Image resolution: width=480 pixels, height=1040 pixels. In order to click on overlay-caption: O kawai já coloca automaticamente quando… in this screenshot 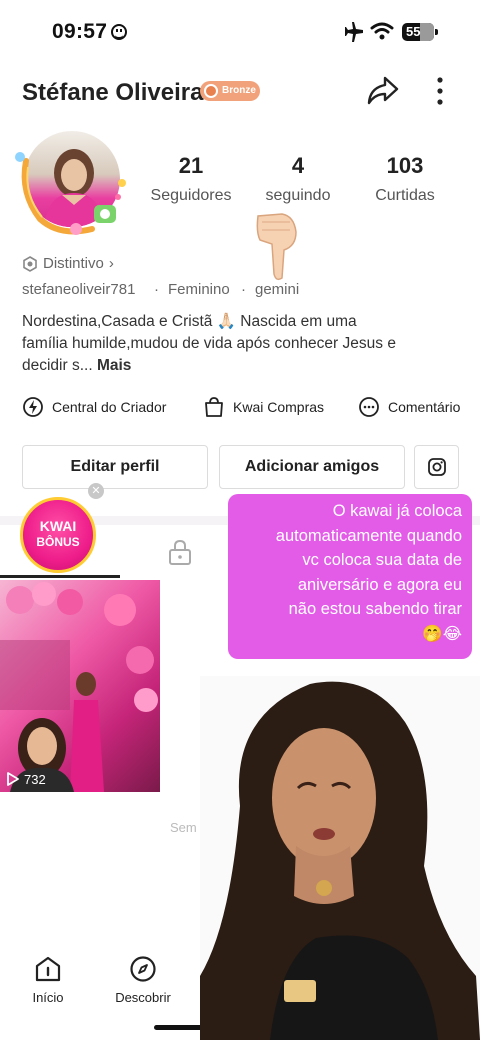, I will do `click(350, 576)`.